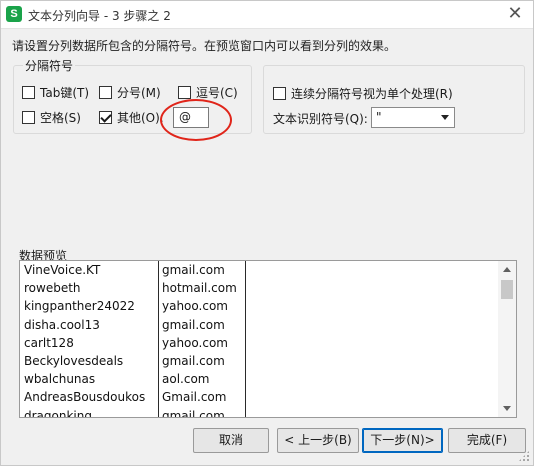 The height and width of the screenshot is (466, 534). I want to click on preview-cell: carlt128, so click(49, 342).